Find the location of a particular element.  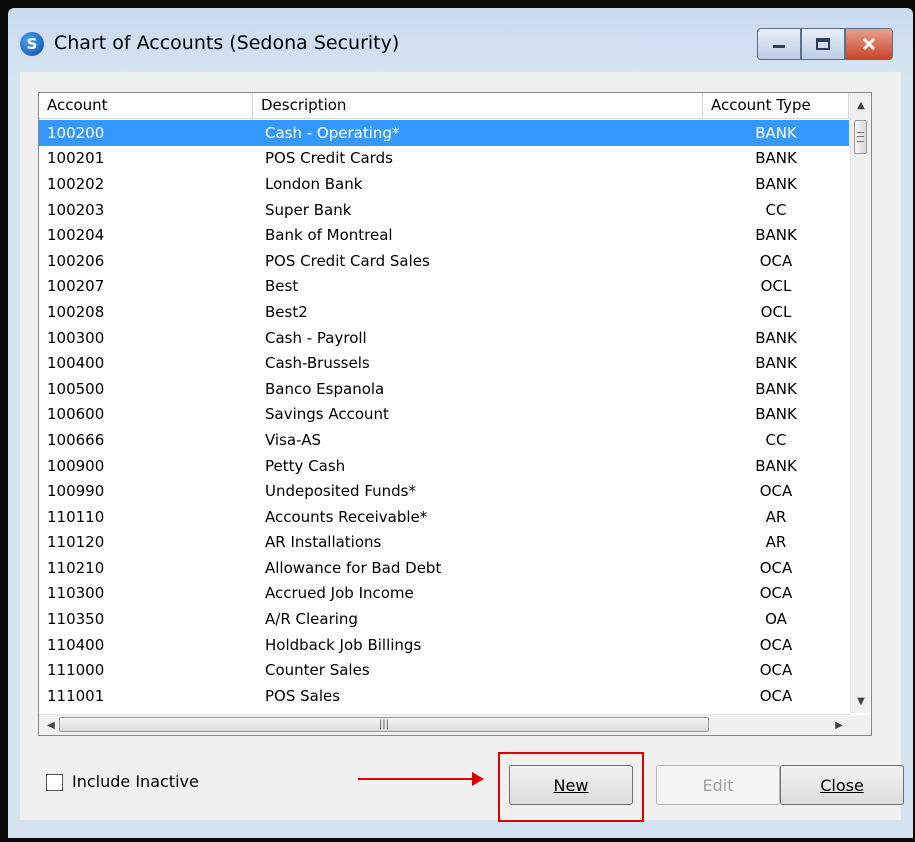

description-cell: A/R Clearing is located at coordinates (311, 619).